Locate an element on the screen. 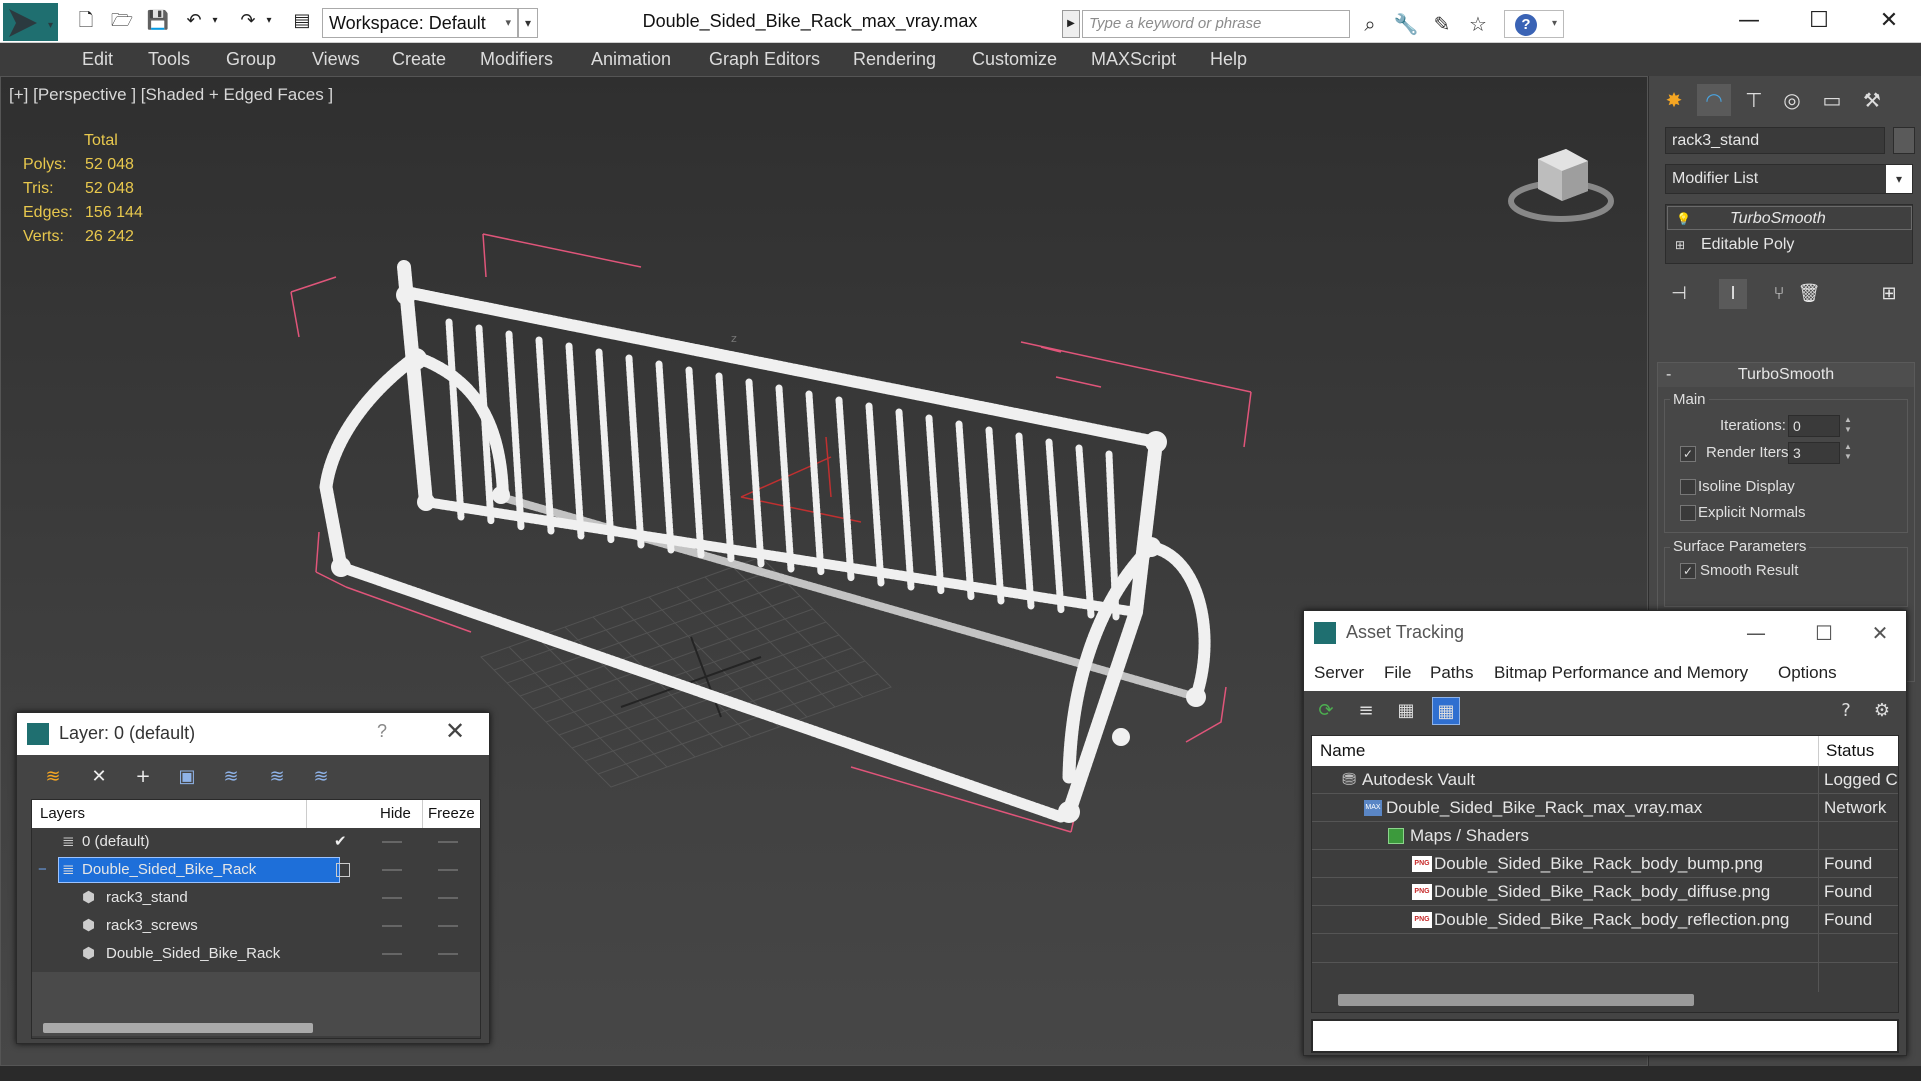  menu-help: Help is located at coordinates (1228, 59).